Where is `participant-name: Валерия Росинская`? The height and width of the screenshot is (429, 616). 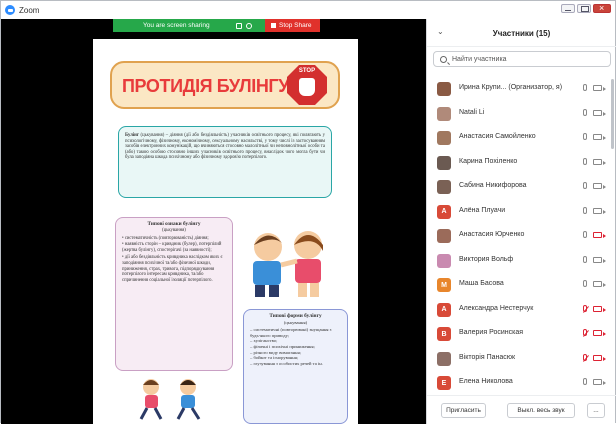 participant-name: Валерия Росинская is located at coordinates (491, 332).